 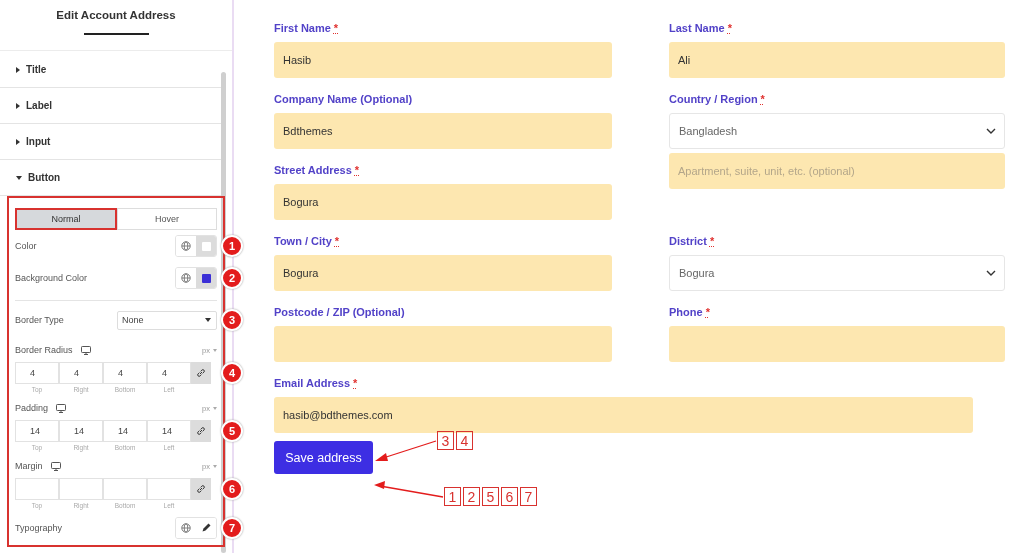 What do you see at coordinates (44, 350) in the screenshot?
I see `control-label: Border Radius` at bounding box center [44, 350].